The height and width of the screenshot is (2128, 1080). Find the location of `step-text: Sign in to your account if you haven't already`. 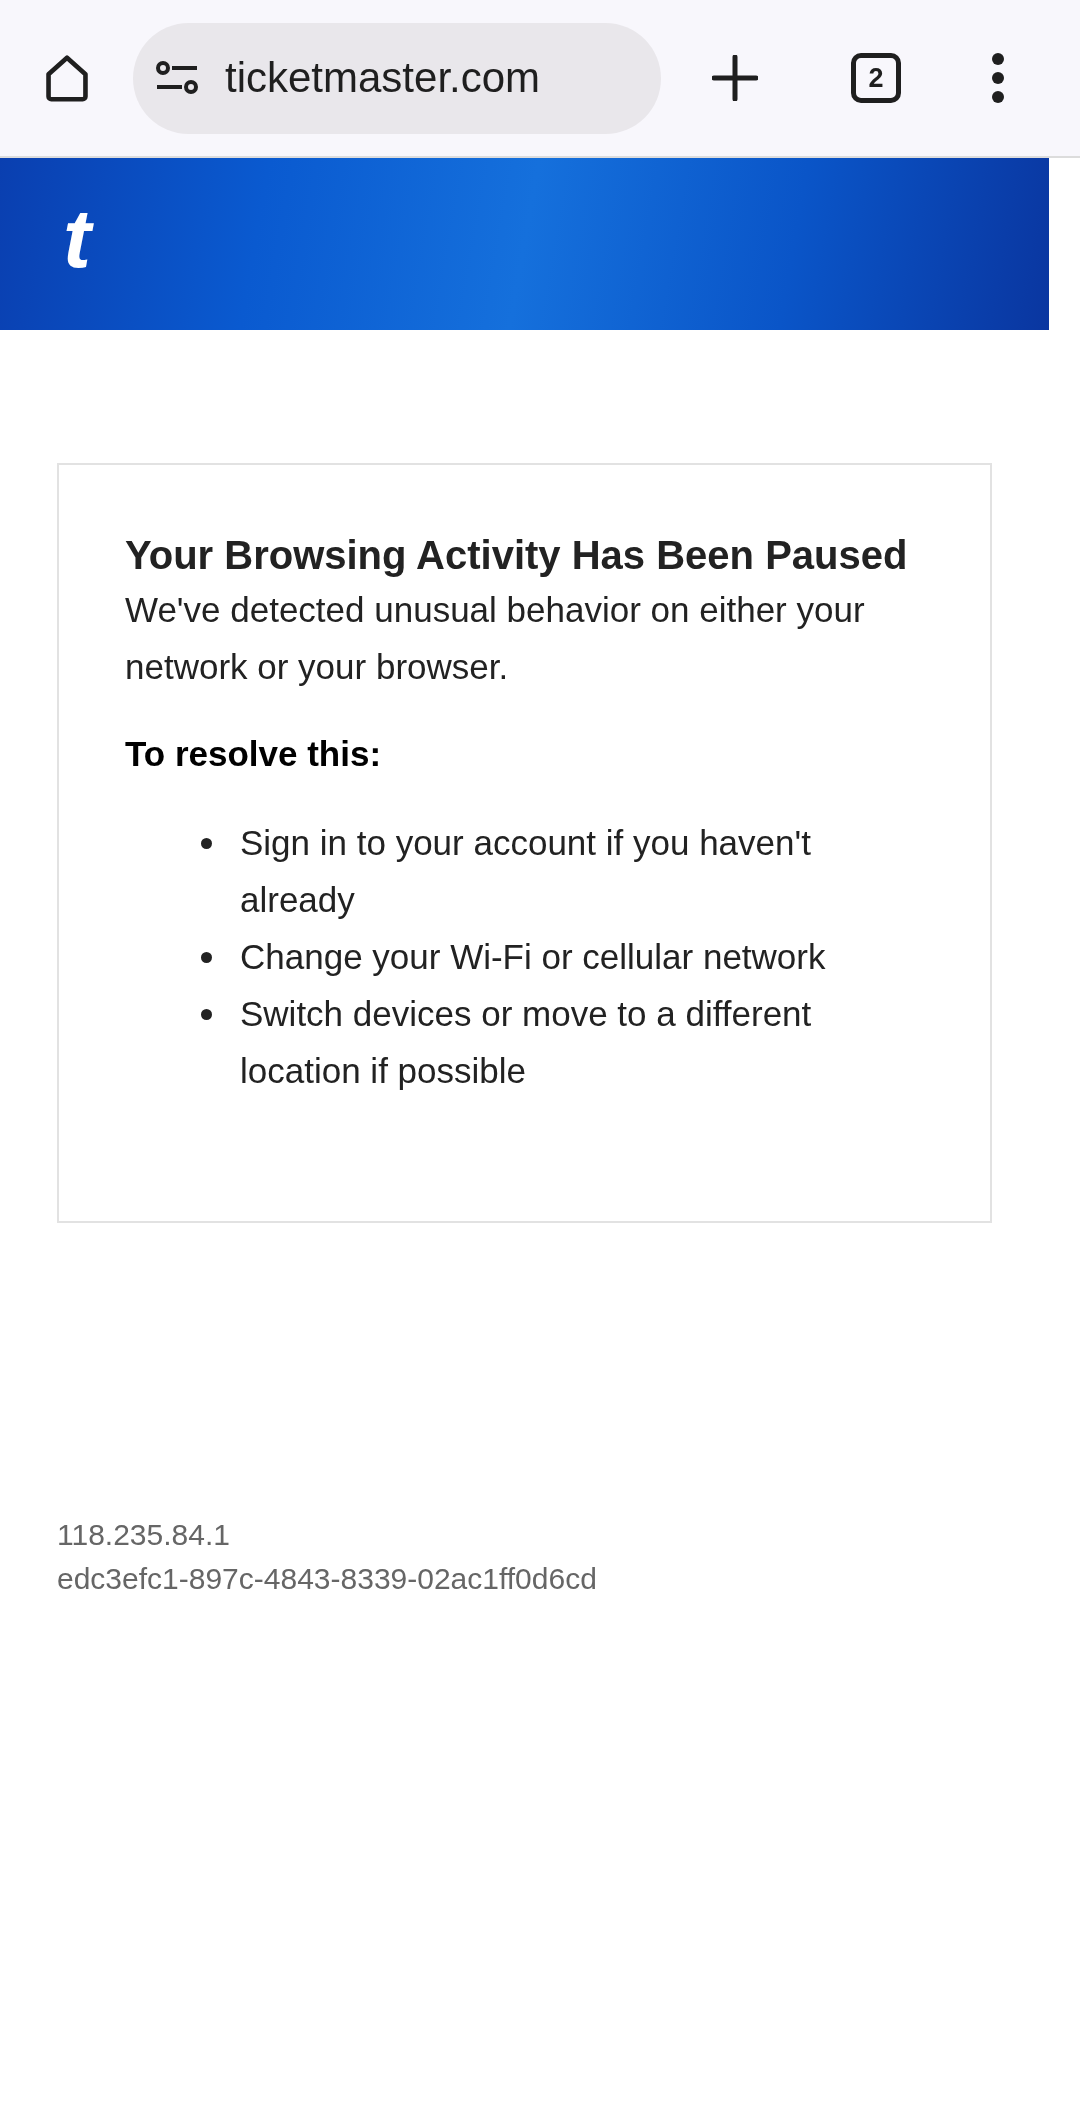

step-text: Sign in to your account if you haven't already is located at coordinates (526, 871).